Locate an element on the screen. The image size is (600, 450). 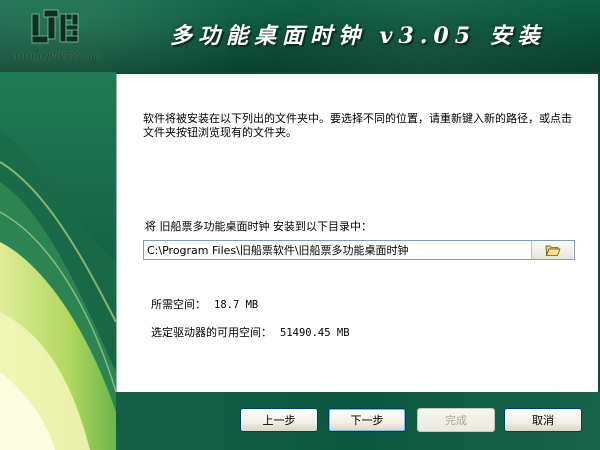
required-space-value: 18.7 MB is located at coordinates (236, 305).